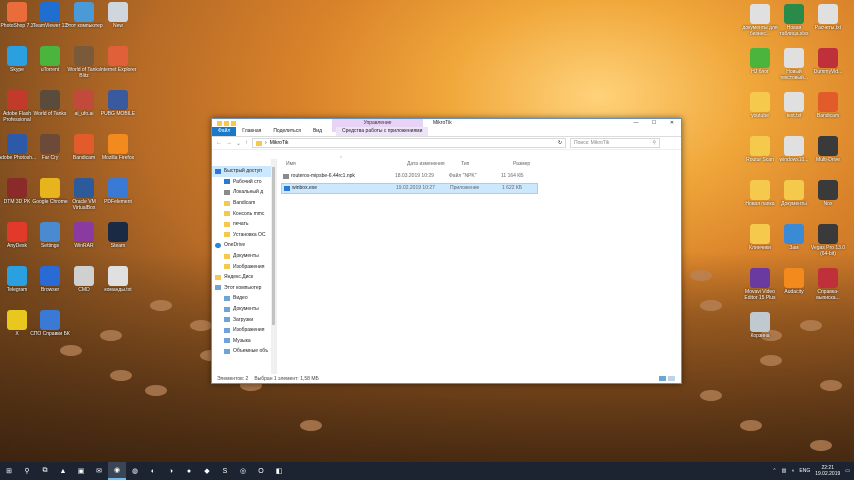  What do you see at coordinates (654, 123) in the screenshot?
I see `maximize-button: ☐` at bounding box center [654, 123].